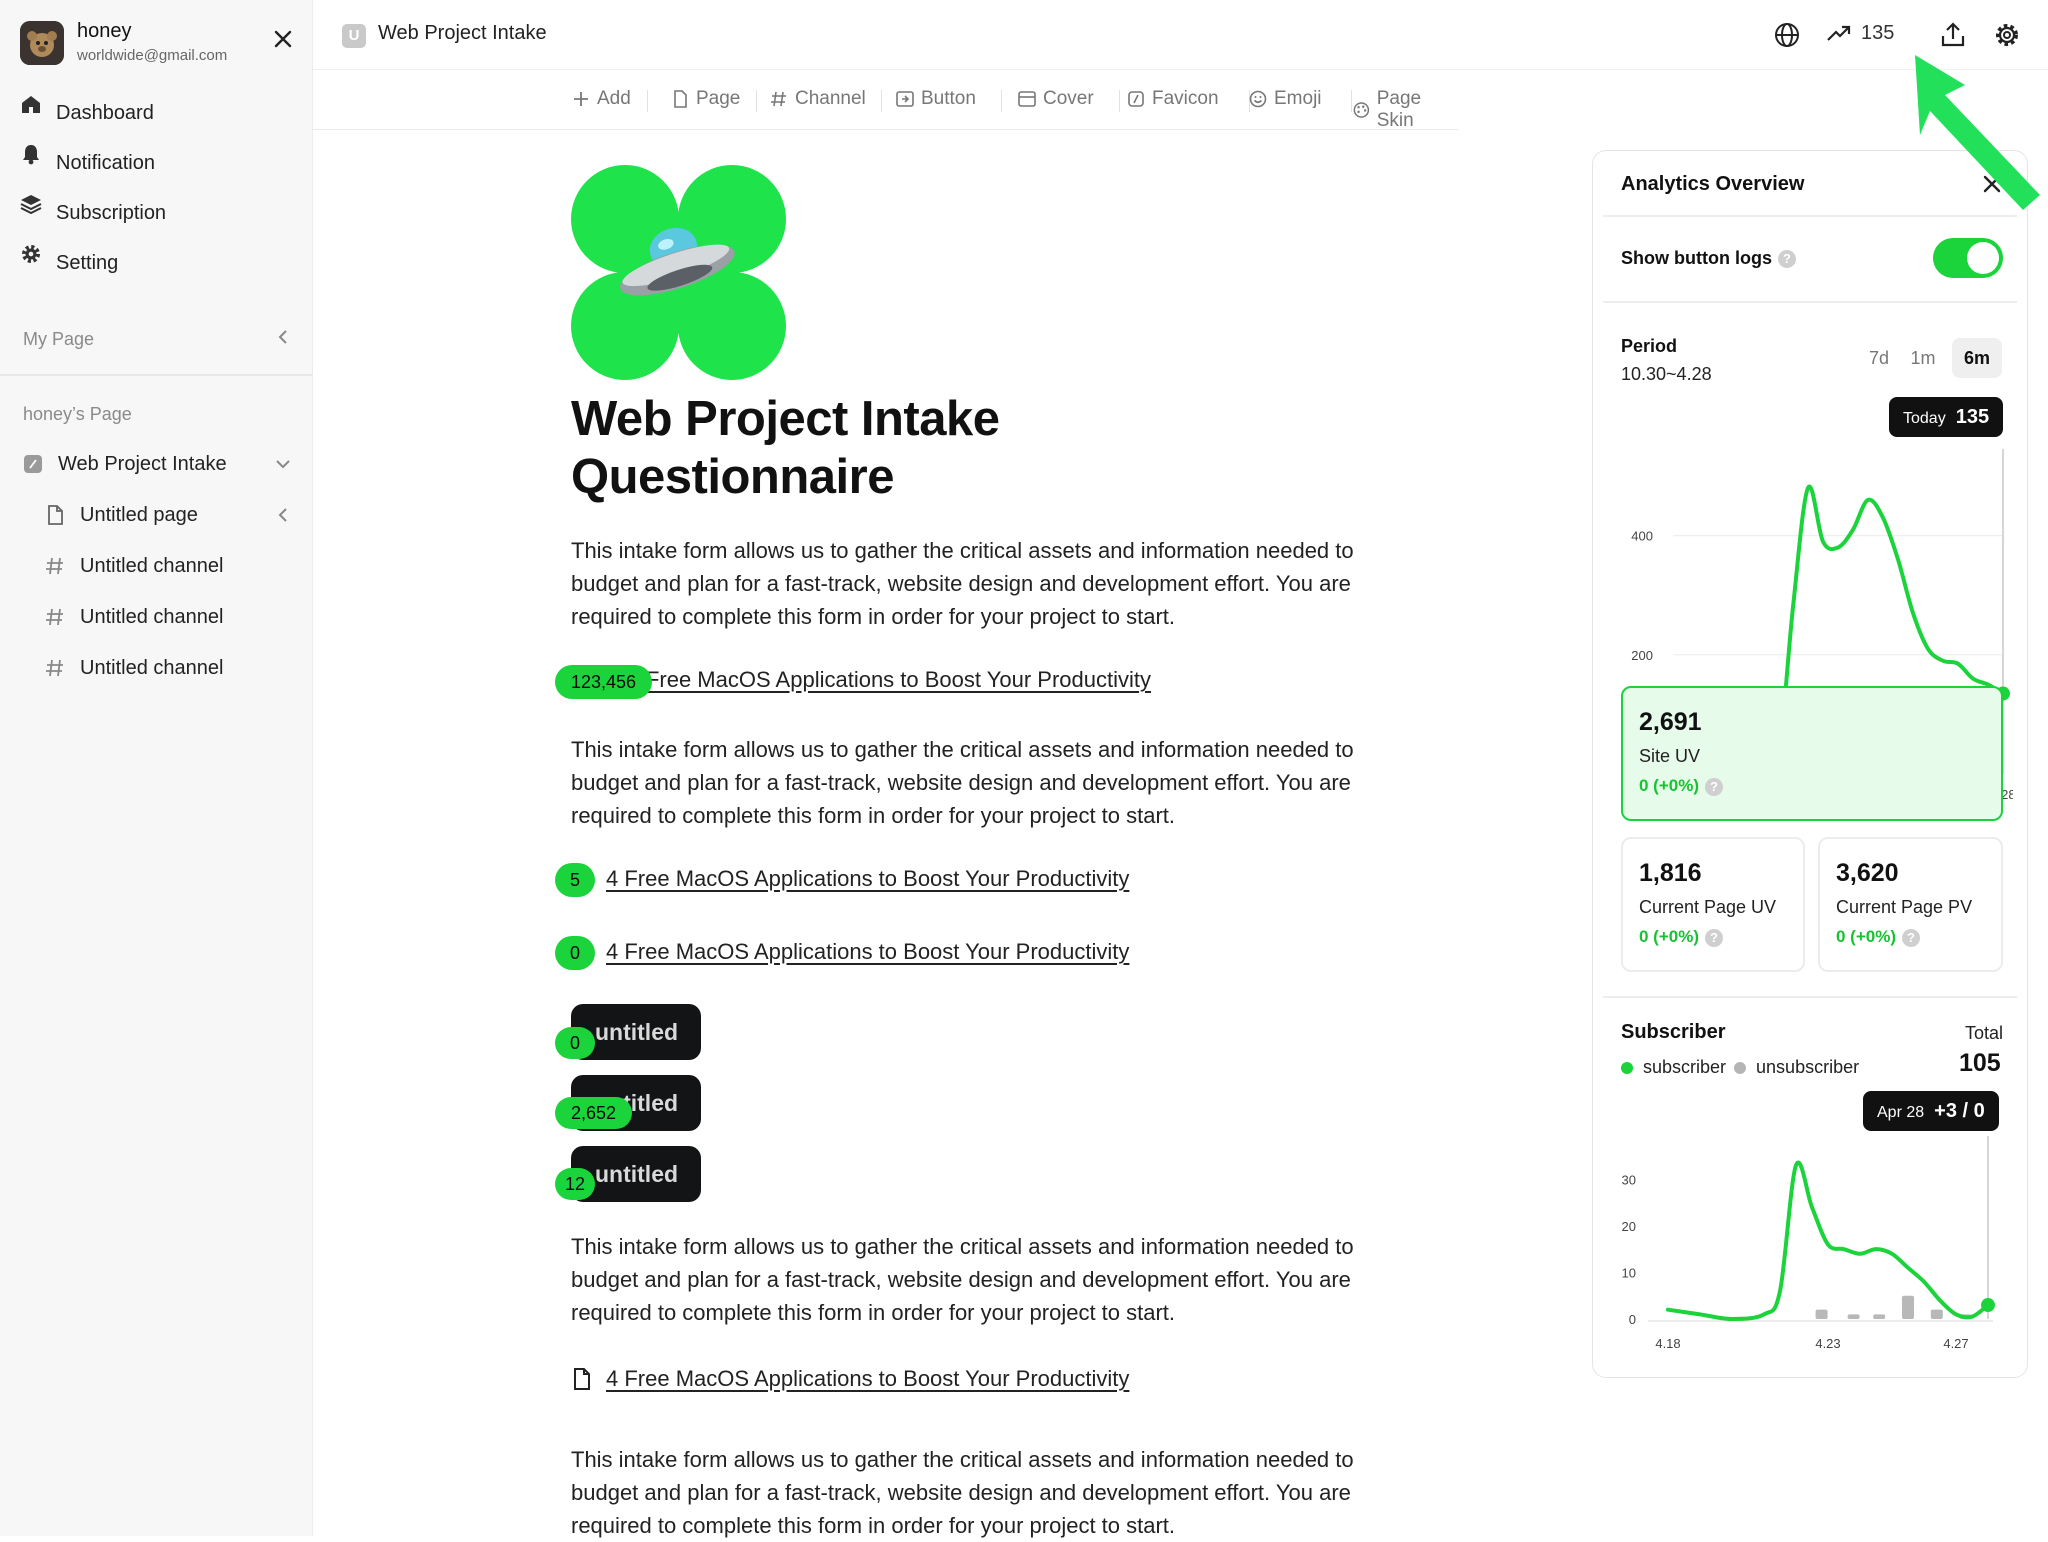  I want to click on y-tick-label: 10, so click(1629, 1272).